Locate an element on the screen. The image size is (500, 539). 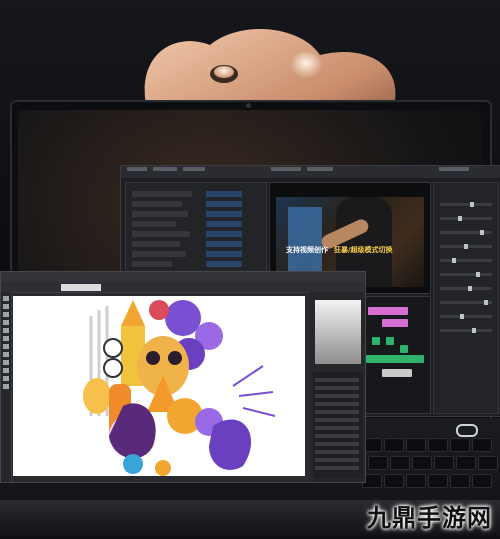
video-subtitle-2: 狂暴/超级模式切换 is located at coordinates (363, 250).